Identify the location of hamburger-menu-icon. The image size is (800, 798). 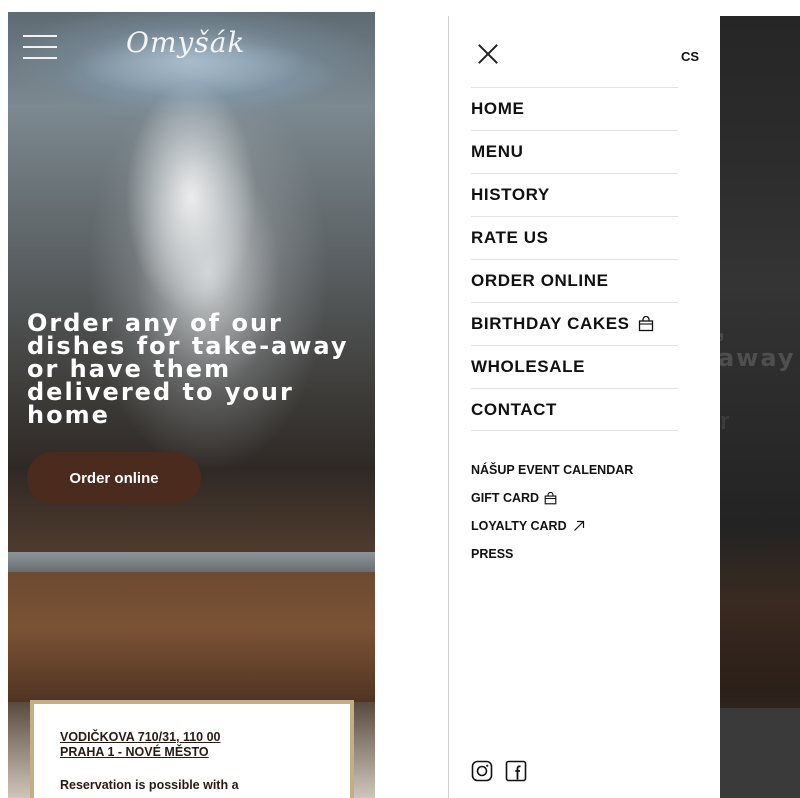
(40, 47).